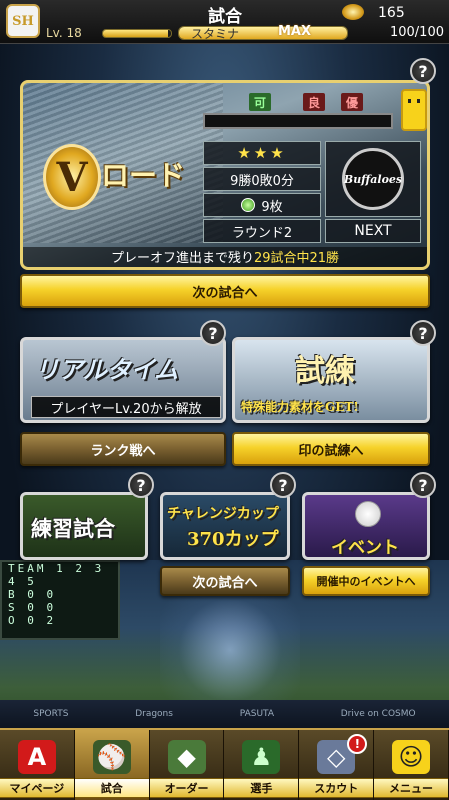  I want to click on order-icon: ◆, so click(186, 757).